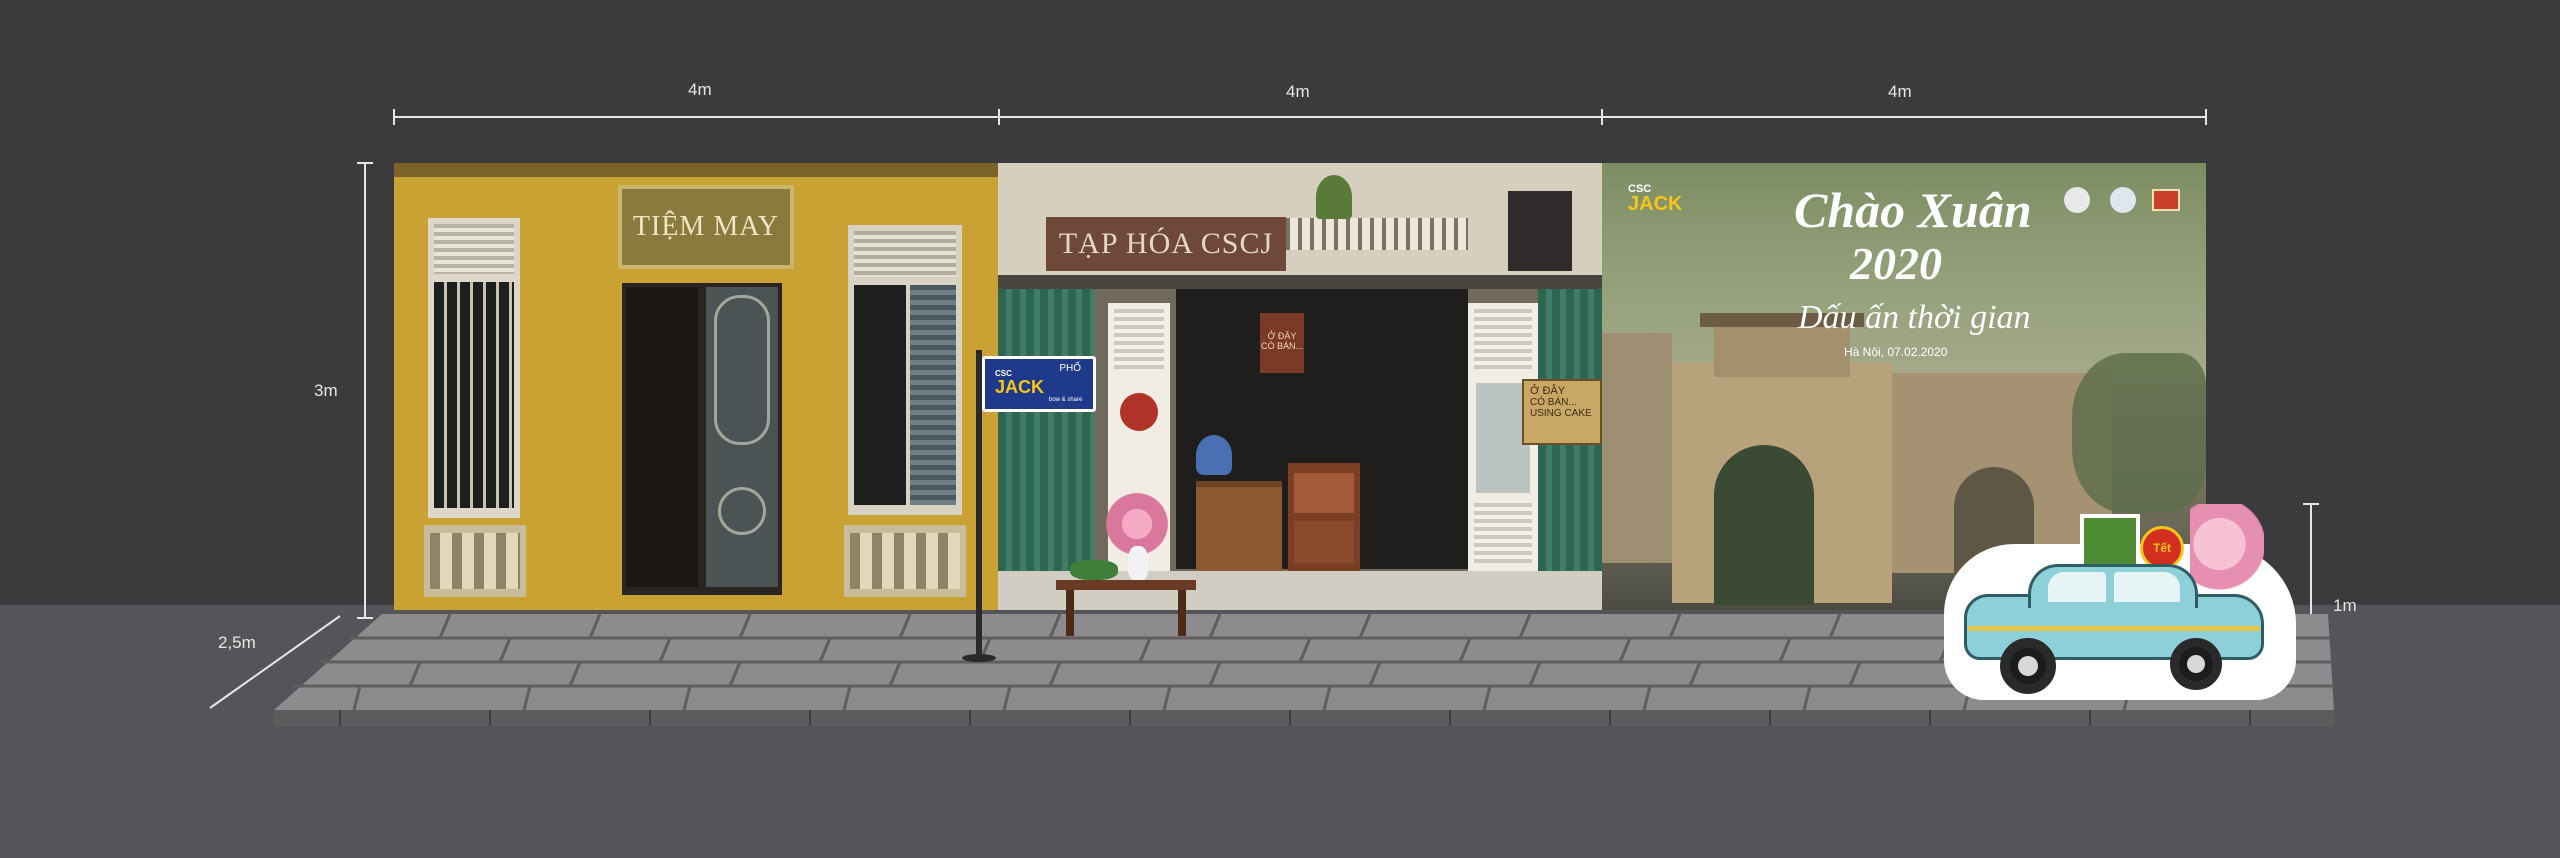 The height and width of the screenshot is (858, 2560). I want to click on banner-date: Hà Nội, 07.02.2020, so click(1896, 352).